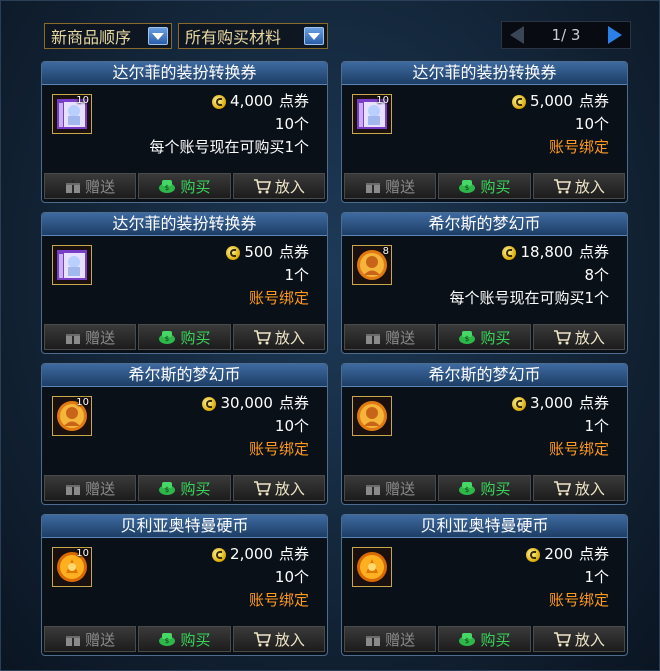 This screenshot has height=671, width=660. I want to click on ultraman-coin-icon: 10, so click(72, 567).